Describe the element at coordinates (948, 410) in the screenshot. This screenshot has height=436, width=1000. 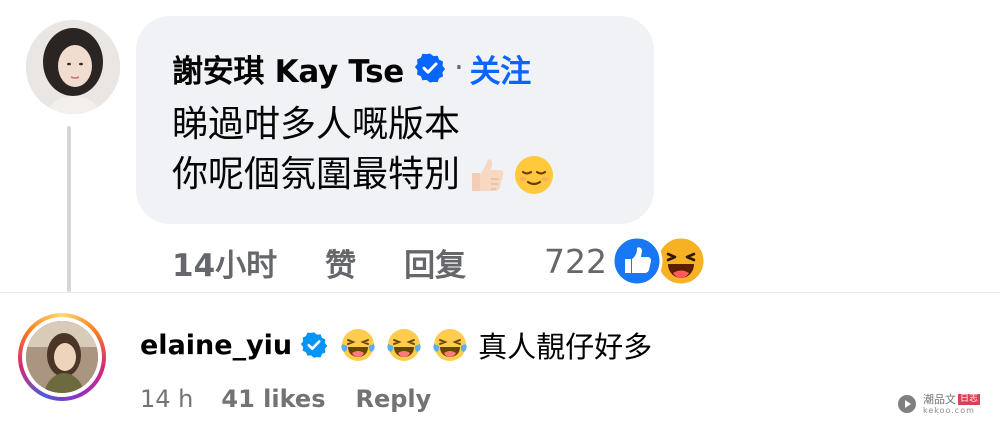
I see `watermark-en: kekoo.com` at that location.